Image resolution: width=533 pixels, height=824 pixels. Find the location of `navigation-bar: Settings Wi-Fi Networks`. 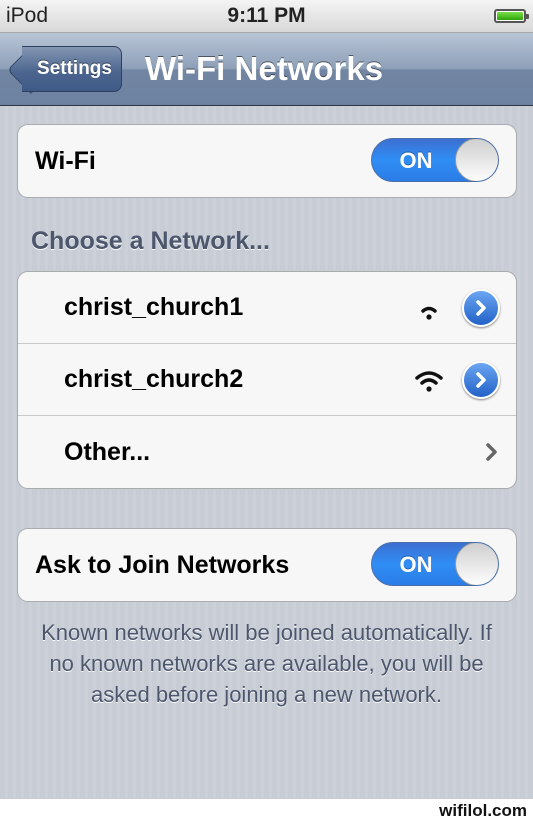

navigation-bar: Settings Wi-Fi Networks is located at coordinates (266, 69).